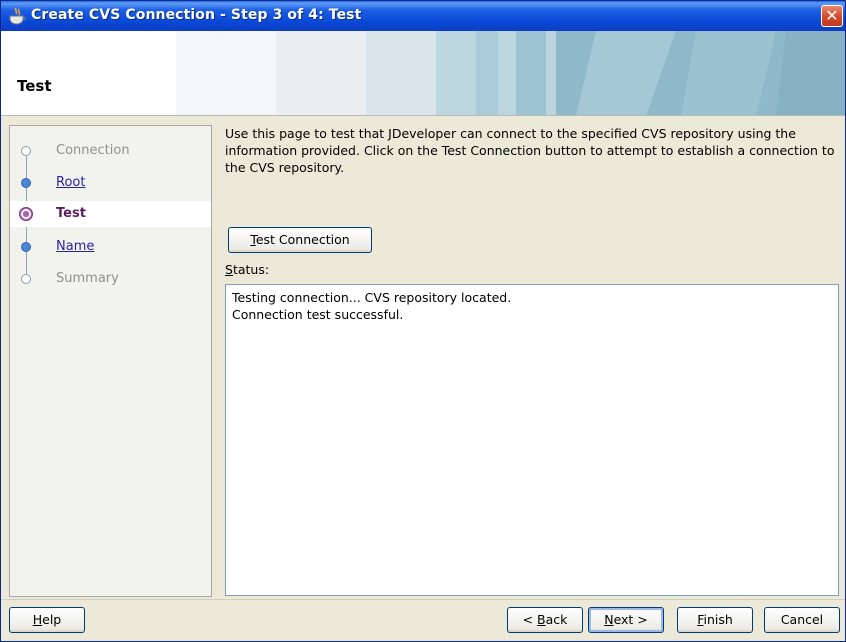 This screenshot has width=846, height=642. I want to click on close-icon: ✕, so click(832, 16).